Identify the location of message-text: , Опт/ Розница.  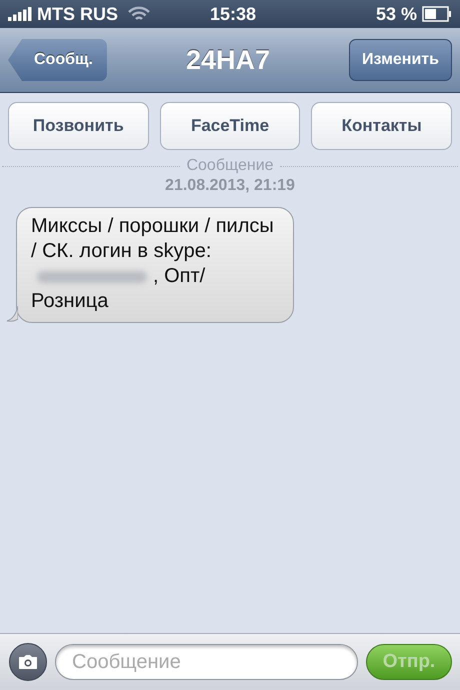
(118, 288).